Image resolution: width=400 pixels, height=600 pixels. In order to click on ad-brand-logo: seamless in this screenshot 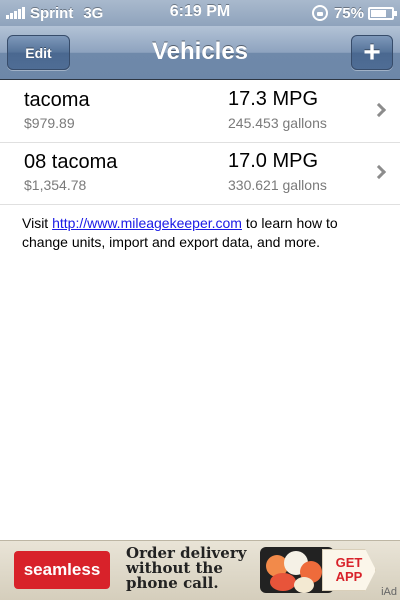, I will do `click(62, 570)`.